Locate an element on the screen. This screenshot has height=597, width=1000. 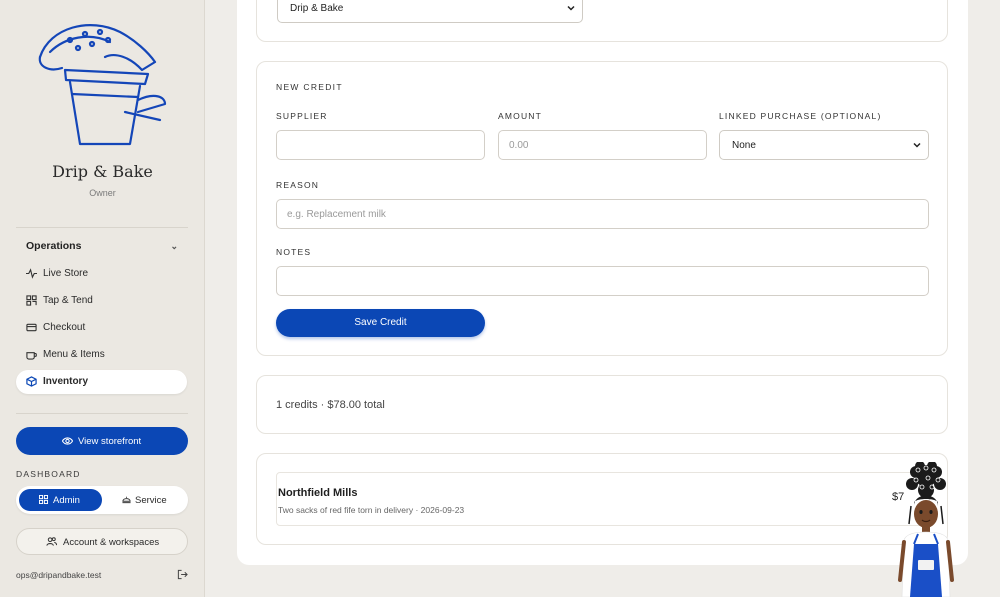
reason-label: REASON is located at coordinates (298, 185).